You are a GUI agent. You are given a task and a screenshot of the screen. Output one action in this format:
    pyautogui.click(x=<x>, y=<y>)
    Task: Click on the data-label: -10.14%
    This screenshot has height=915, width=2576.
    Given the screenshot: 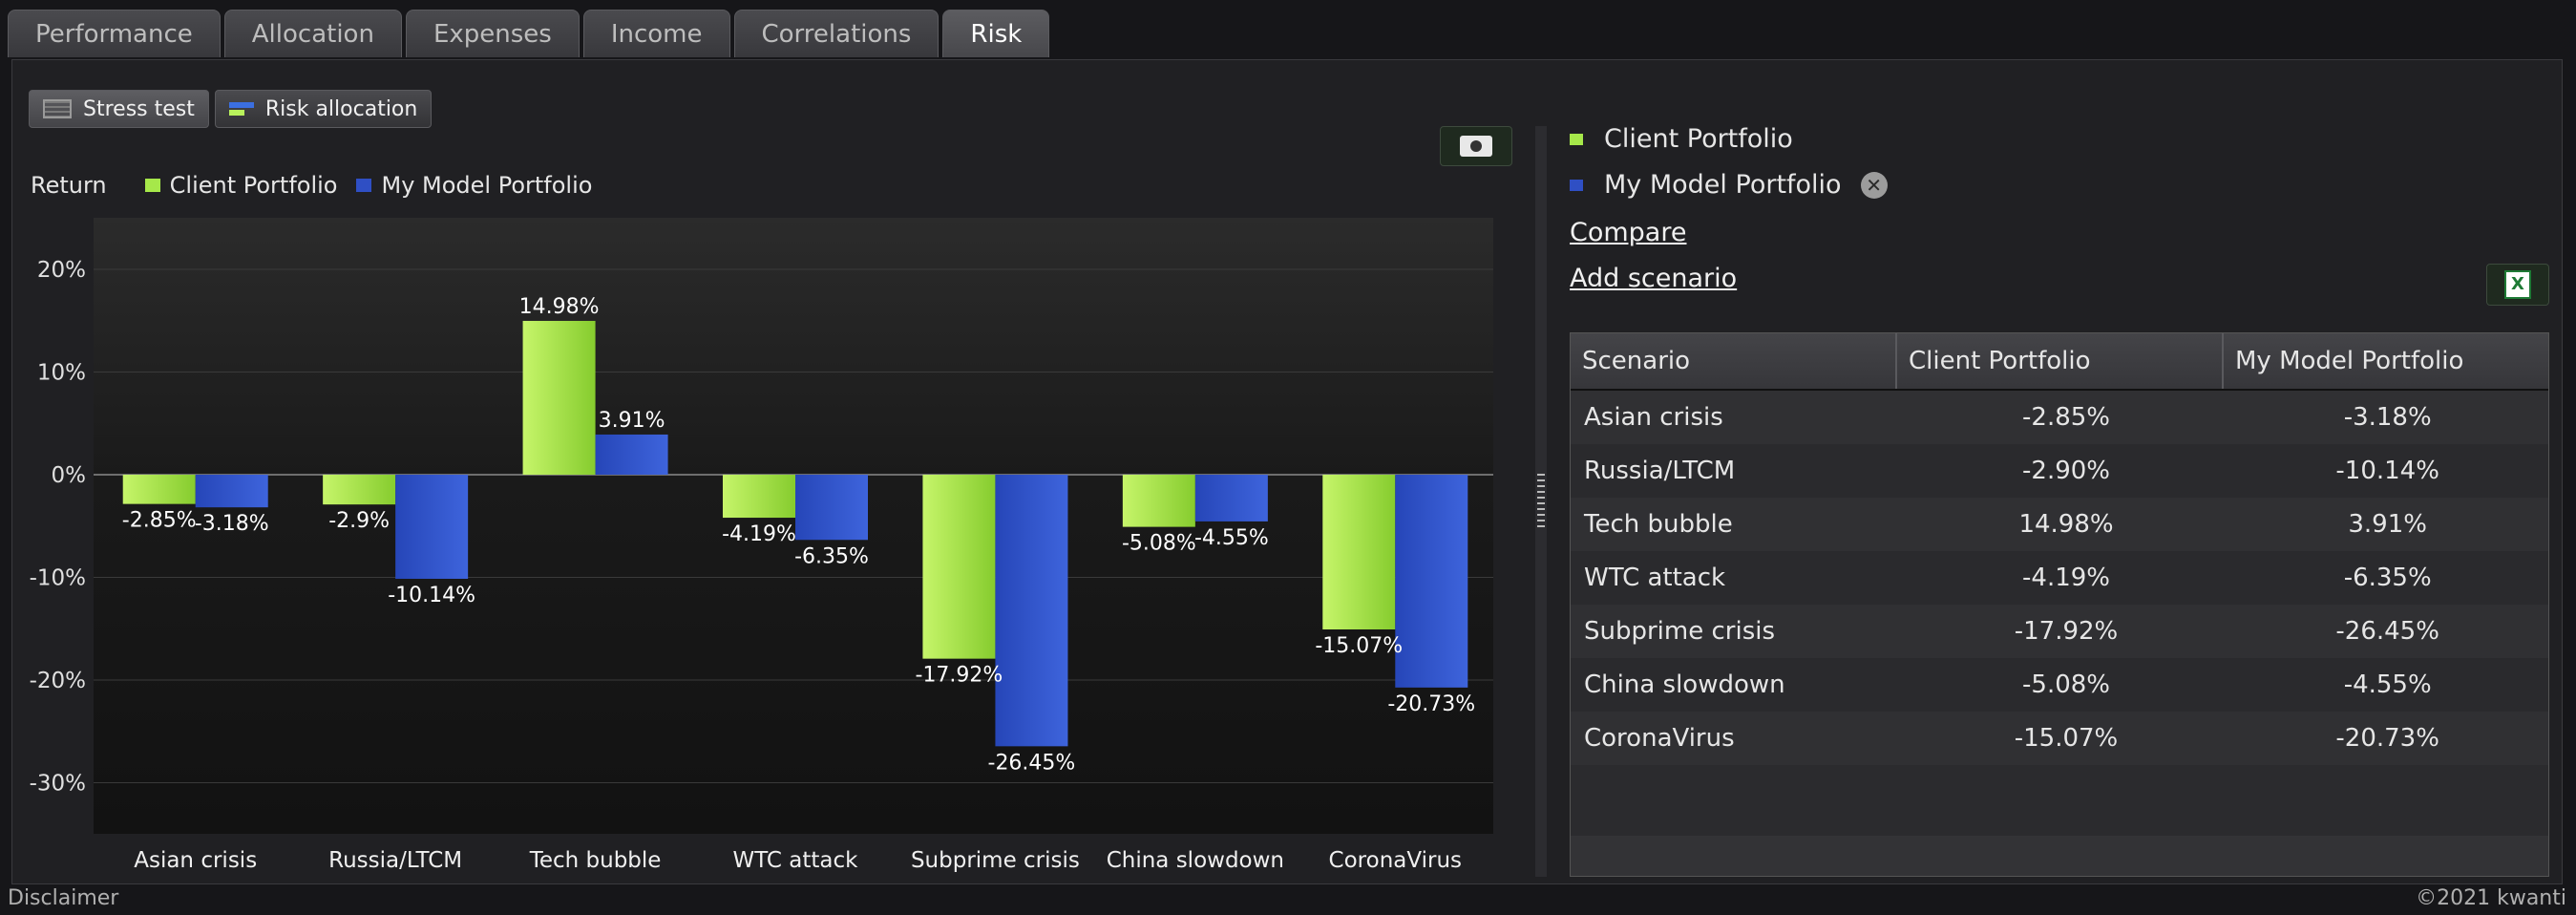 What is the action you would take?
    pyautogui.click(x=431, y=595)
    